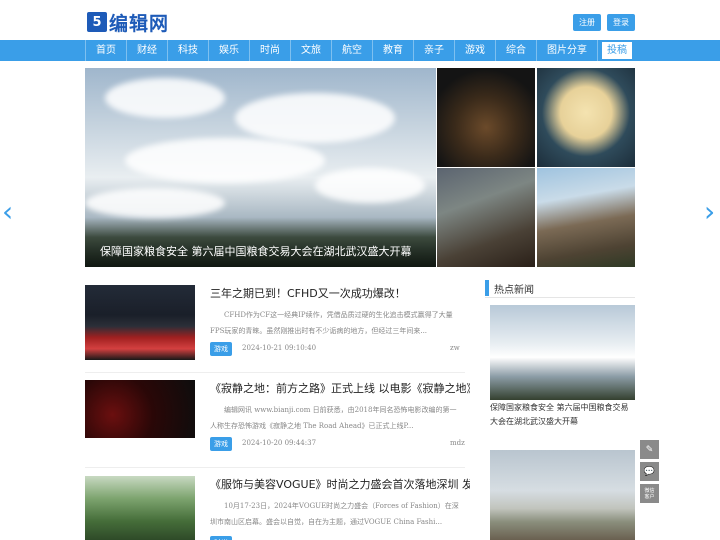 This screenshot has width=720, height=540. What do you see at coordinates (352, 50) in the screenshot?
I see `nav-item-aviation: 航空` at bounding box center [352, 50].